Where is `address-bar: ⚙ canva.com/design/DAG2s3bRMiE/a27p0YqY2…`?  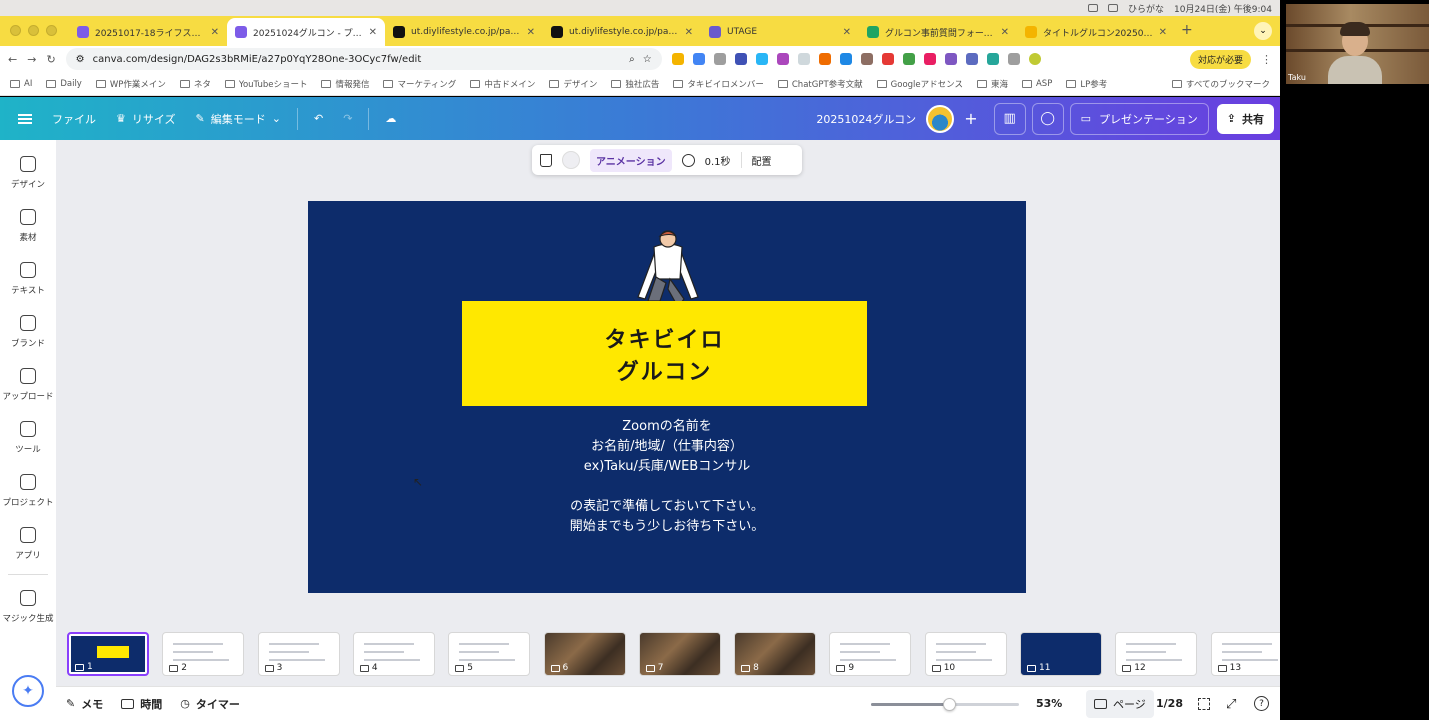 address-bar: ⚙ canva.com/design/DAG2s3bRMiE/a27p0YqY2… is located at coordinates (363, 59).